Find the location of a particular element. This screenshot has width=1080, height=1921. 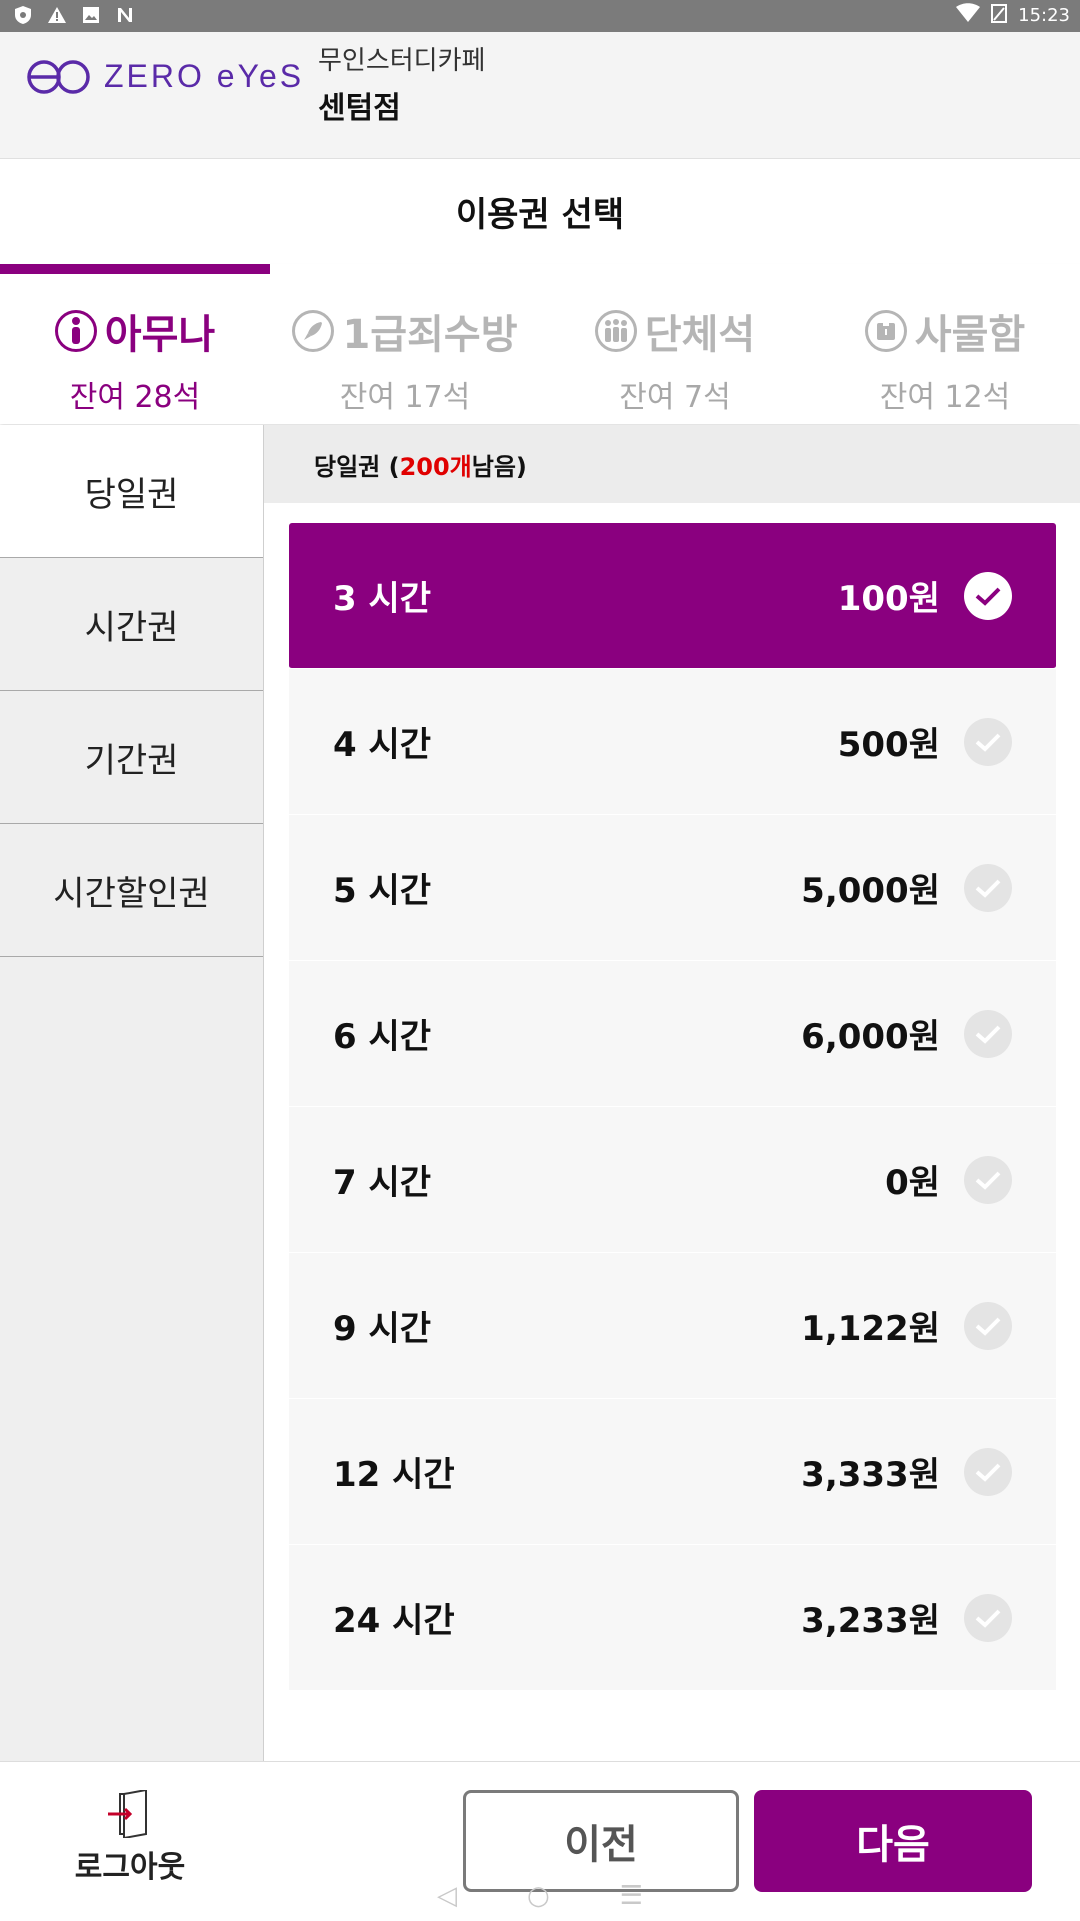

brand-logo: ZERO eYeS is located at coordinates (165, 76).